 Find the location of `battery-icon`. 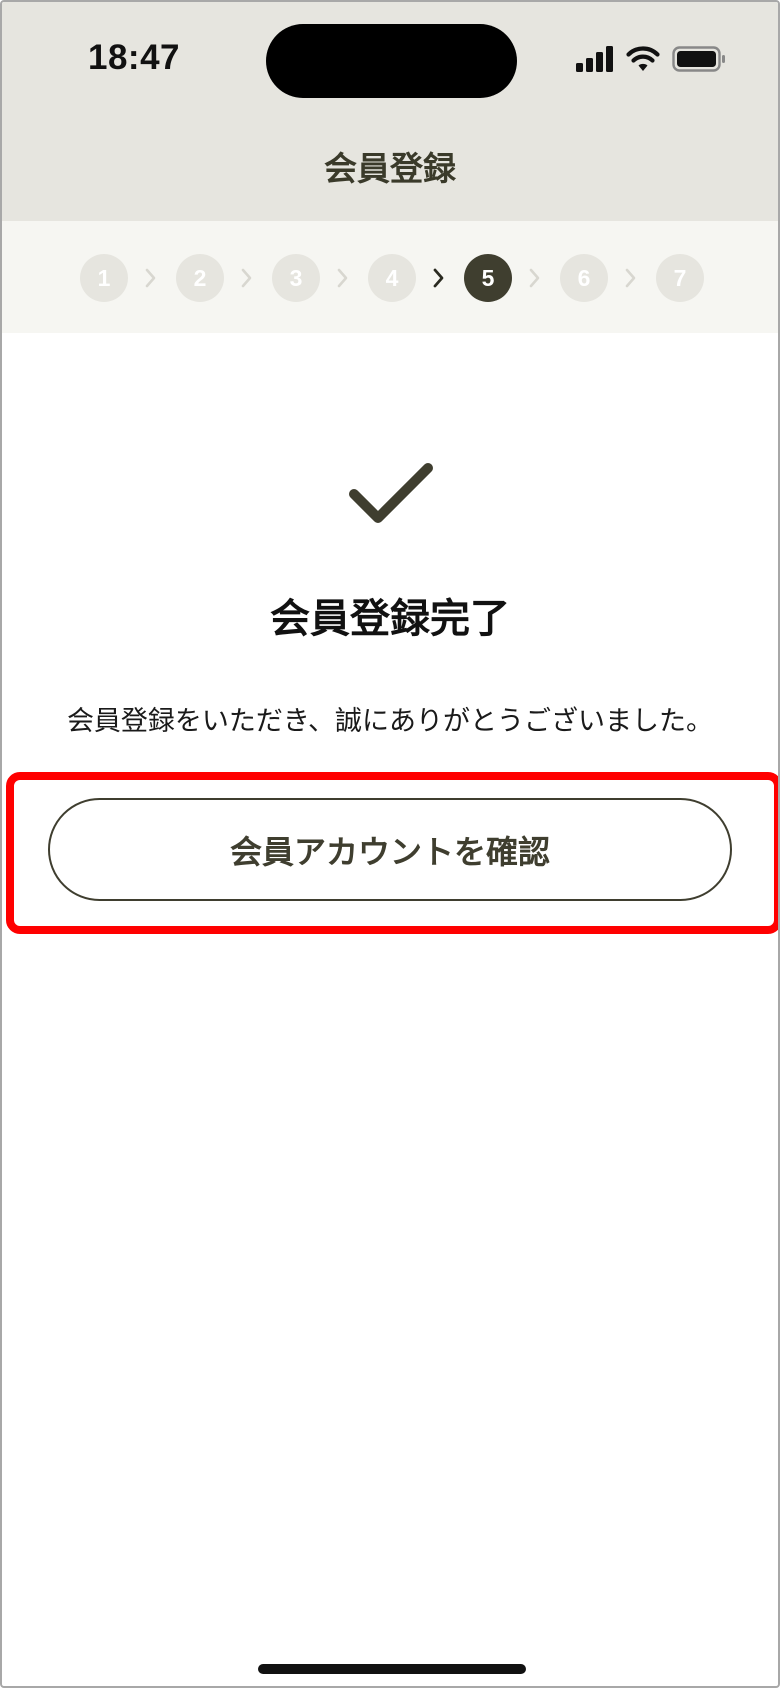

battery-icon is located at coordinates (698, 59).